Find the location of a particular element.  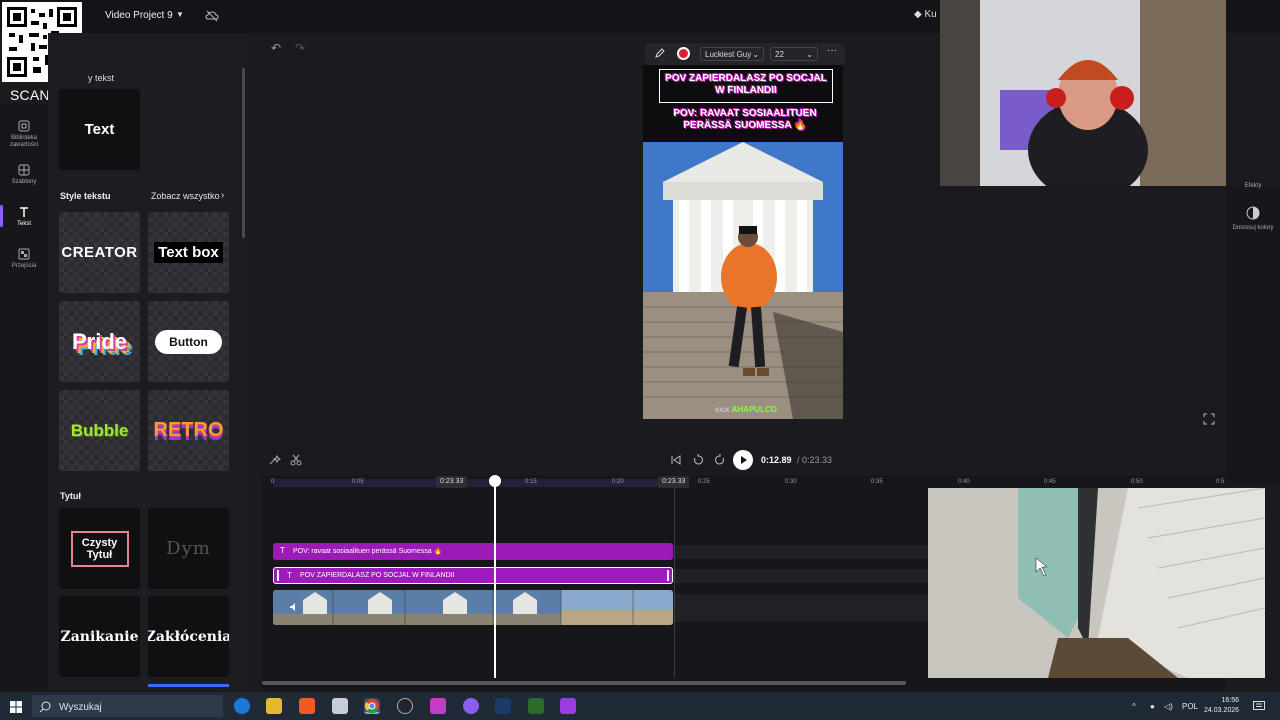

clipchamp-icon is located at coordinates (568, 706).